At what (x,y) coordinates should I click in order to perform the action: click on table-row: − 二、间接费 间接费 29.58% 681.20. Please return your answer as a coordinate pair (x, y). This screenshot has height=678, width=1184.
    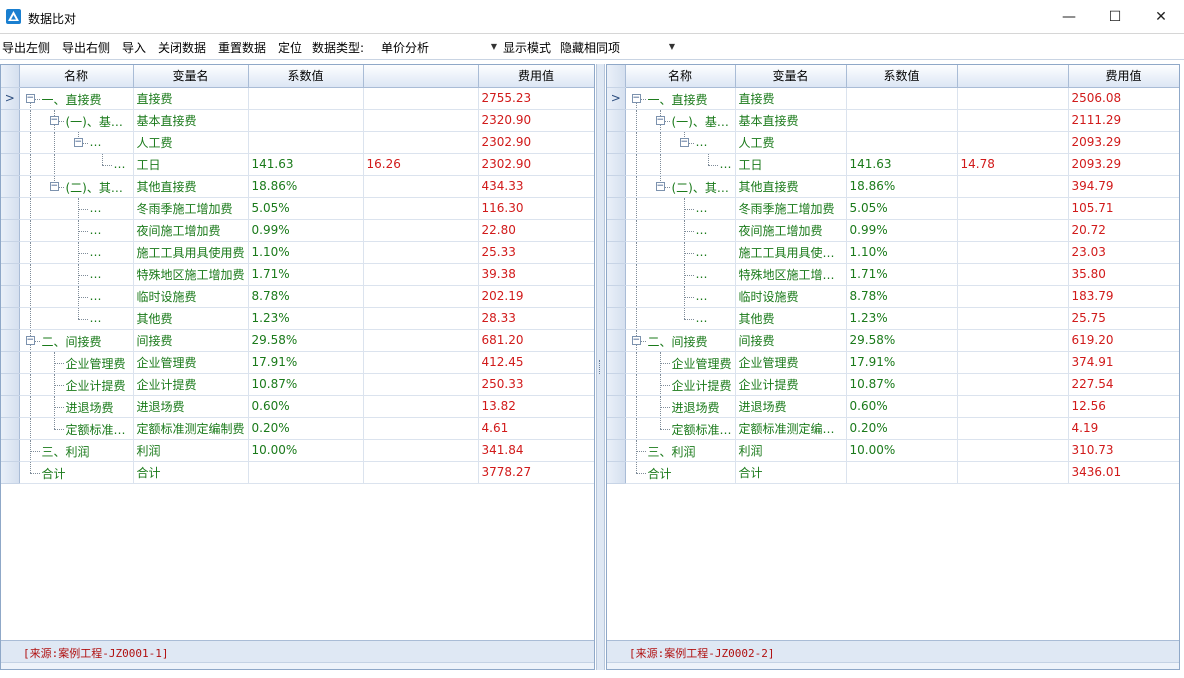
    Looking at the image, I should click on (297, 340).